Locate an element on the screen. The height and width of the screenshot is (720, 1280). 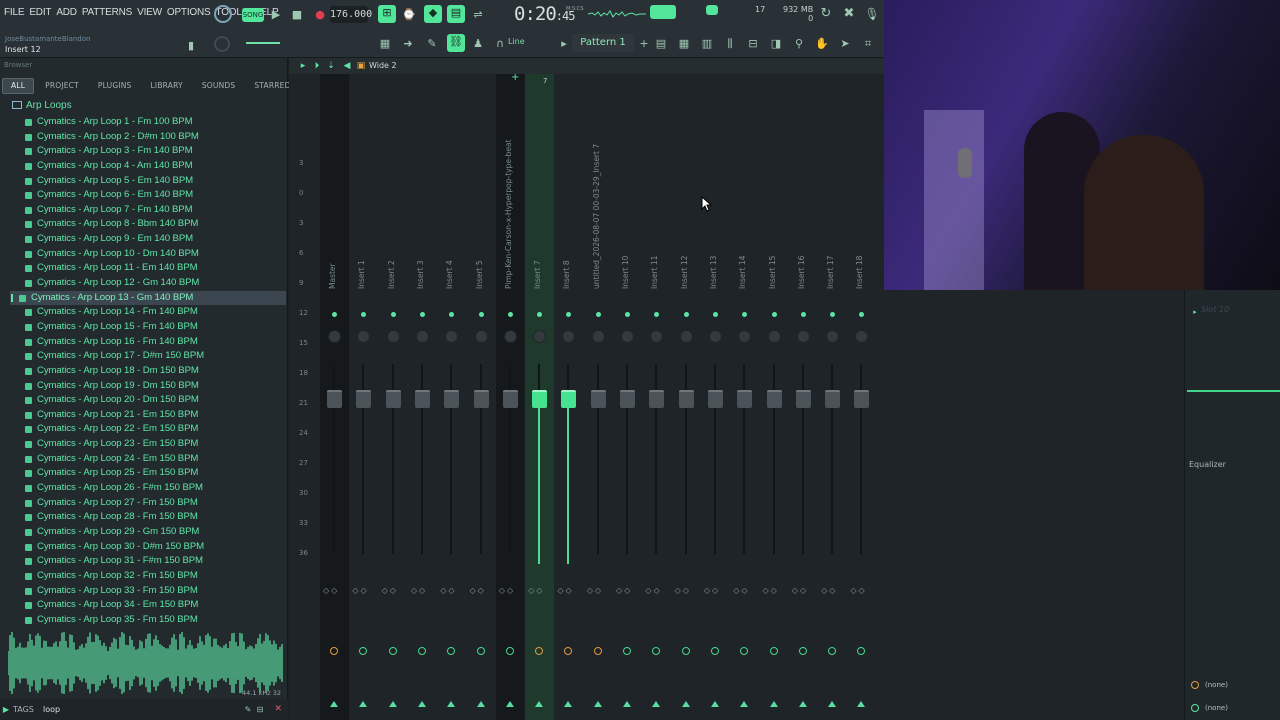
browser-file-item: Cymatics - Arp Loop 1 - Fm 100 BPM is located at coordinates (154, 122).